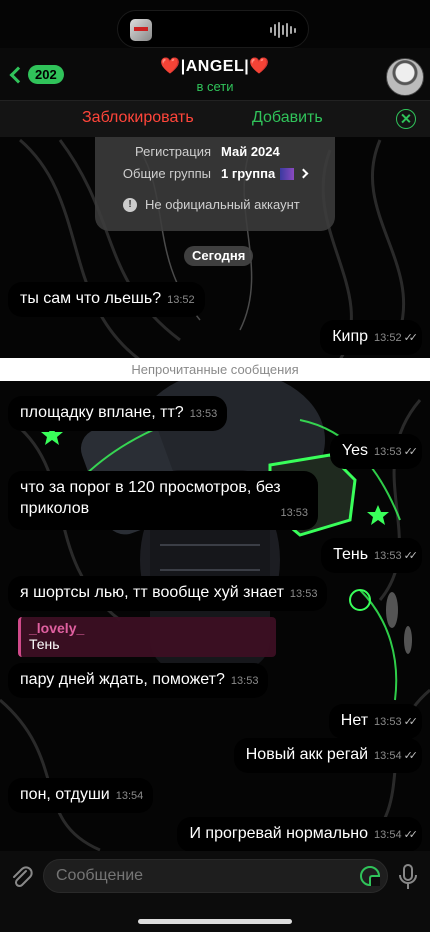  I want to click on message-text: Новый акк регай, so click(307, 754).